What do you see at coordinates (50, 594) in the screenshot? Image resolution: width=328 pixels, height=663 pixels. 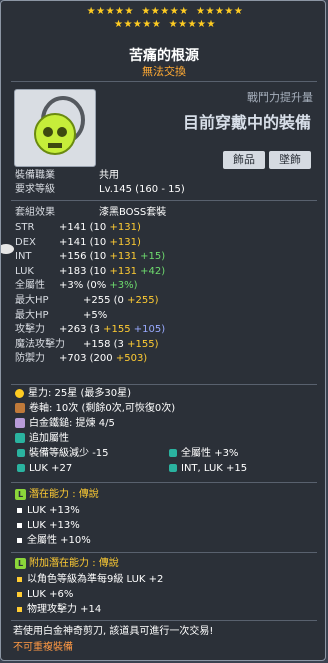 I see `additional-text: LUK +6%` at bounding box center [50, 594].